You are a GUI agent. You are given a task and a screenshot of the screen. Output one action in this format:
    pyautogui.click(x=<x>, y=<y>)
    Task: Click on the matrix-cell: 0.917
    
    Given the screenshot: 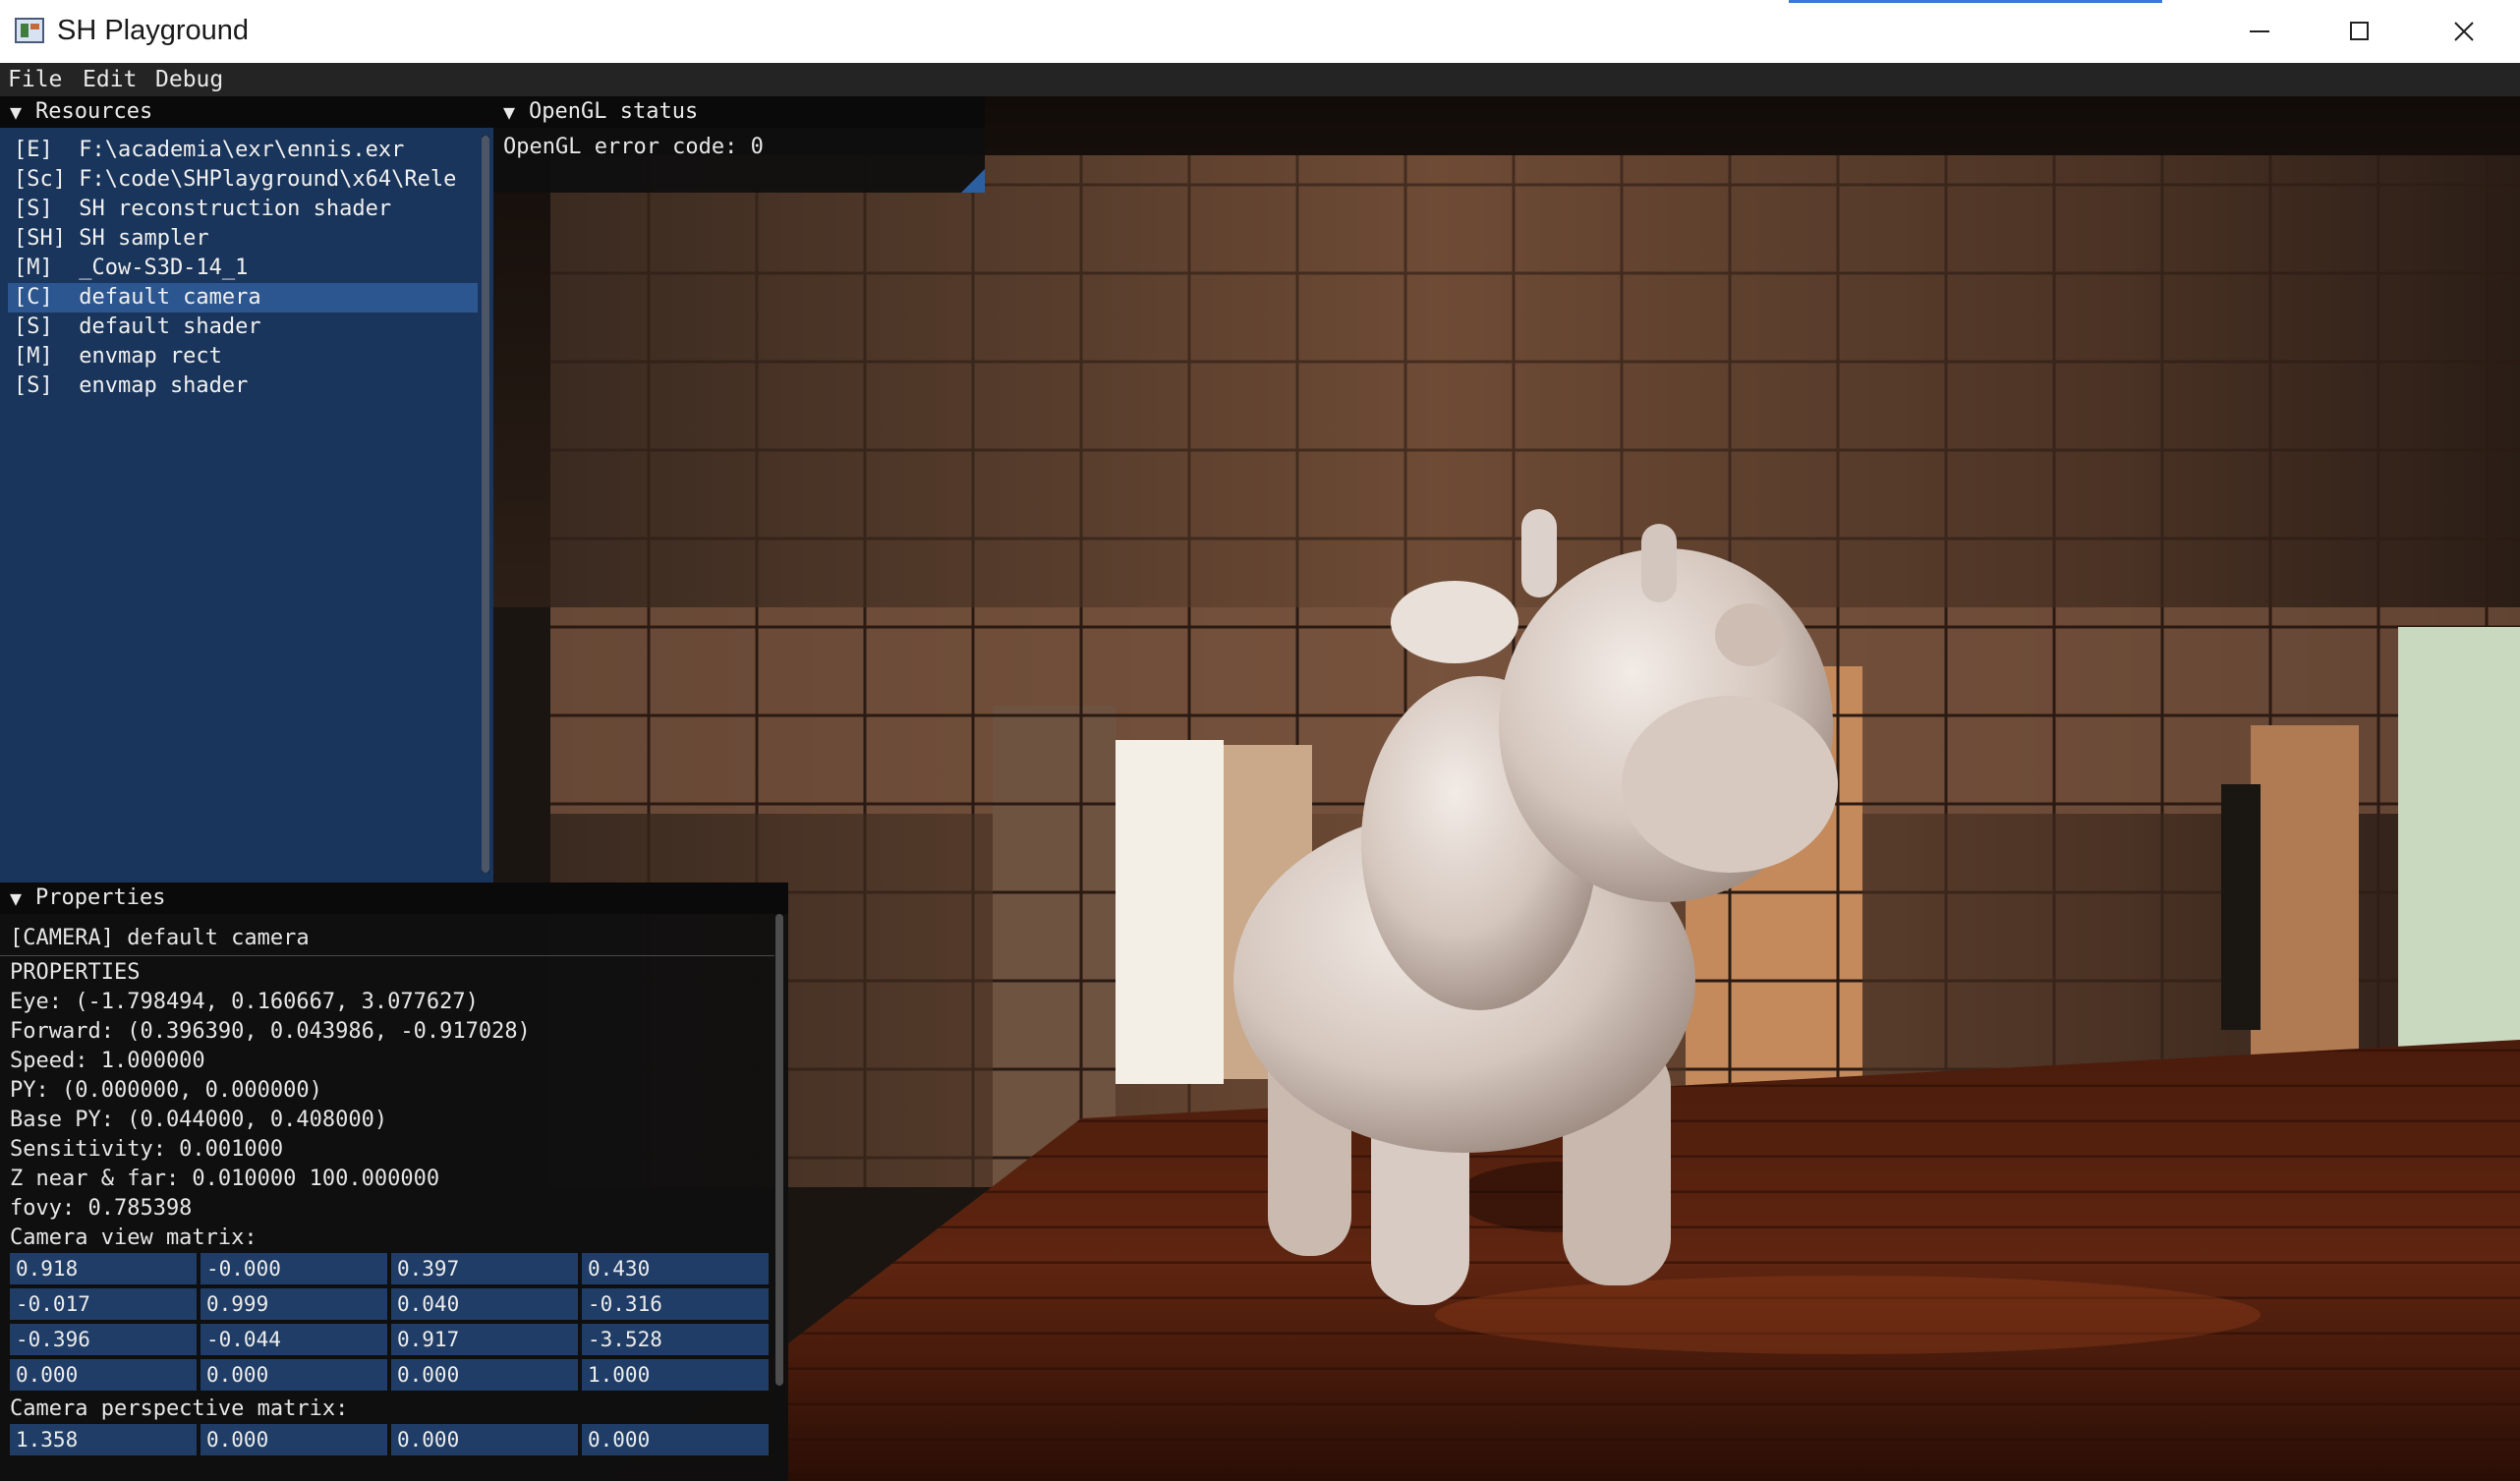 What is the action you would take?
    pyautogui.click(x=484, y=1339)
    